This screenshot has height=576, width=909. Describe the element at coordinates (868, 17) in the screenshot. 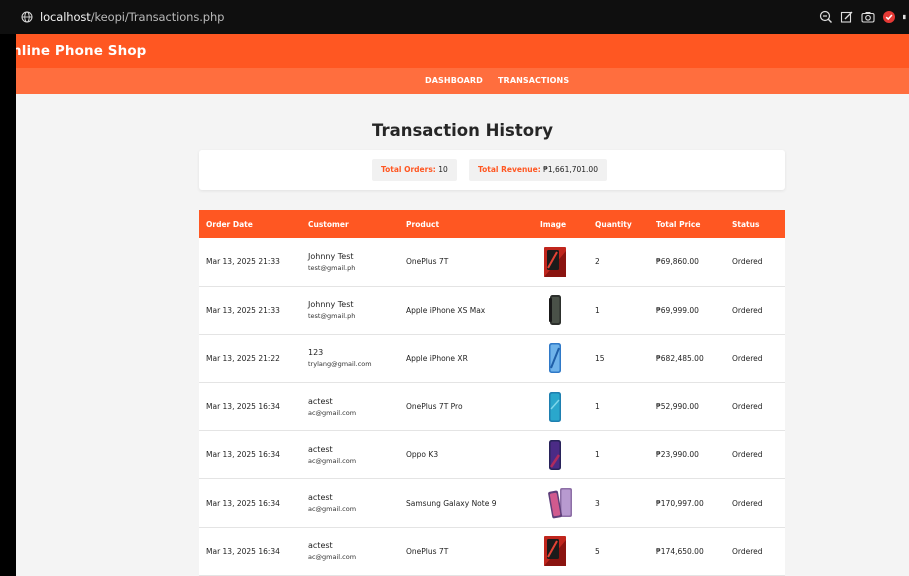

I see `camera-icon` at that location.